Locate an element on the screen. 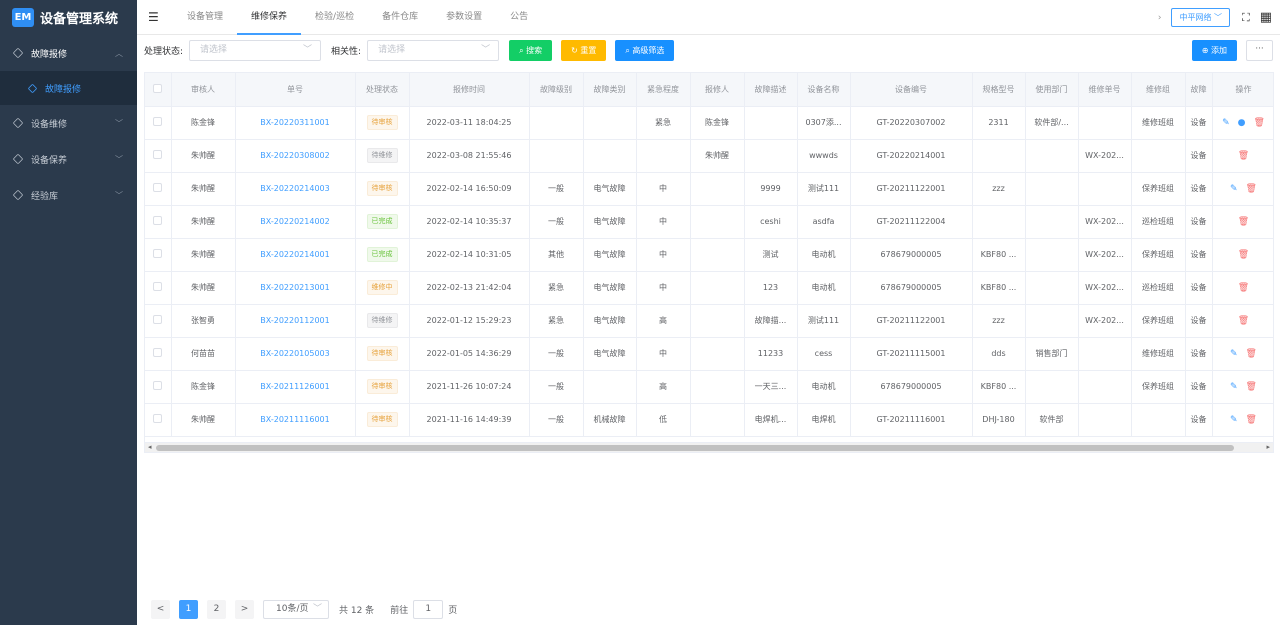 The width and height of the screenshot is (1280, 625). submenu-item-fault-report: 故障报修 is located at coordinates (68, 88).